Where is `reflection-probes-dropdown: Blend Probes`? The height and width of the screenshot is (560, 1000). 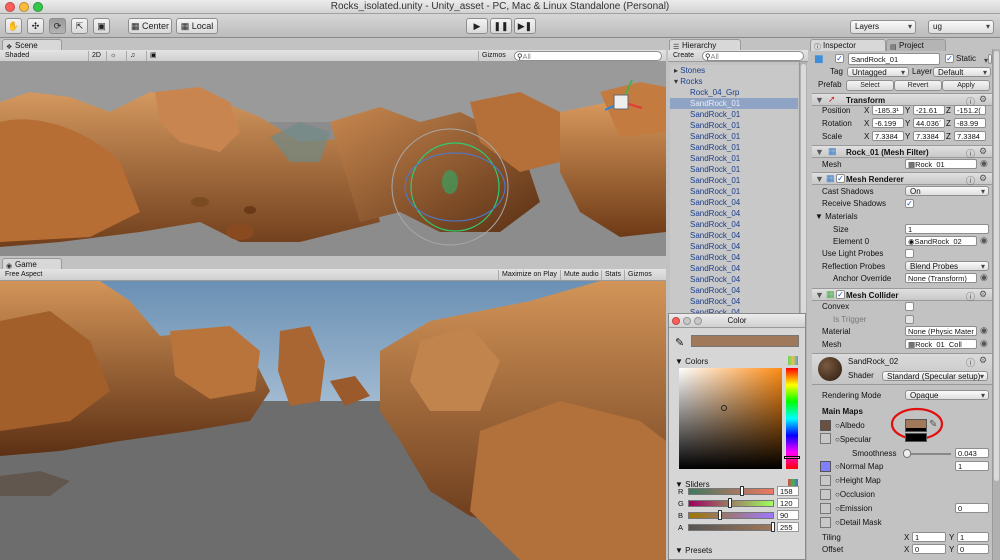 reflection-probes-dropdown: Blend Probes is located at coordinates (947, 266).